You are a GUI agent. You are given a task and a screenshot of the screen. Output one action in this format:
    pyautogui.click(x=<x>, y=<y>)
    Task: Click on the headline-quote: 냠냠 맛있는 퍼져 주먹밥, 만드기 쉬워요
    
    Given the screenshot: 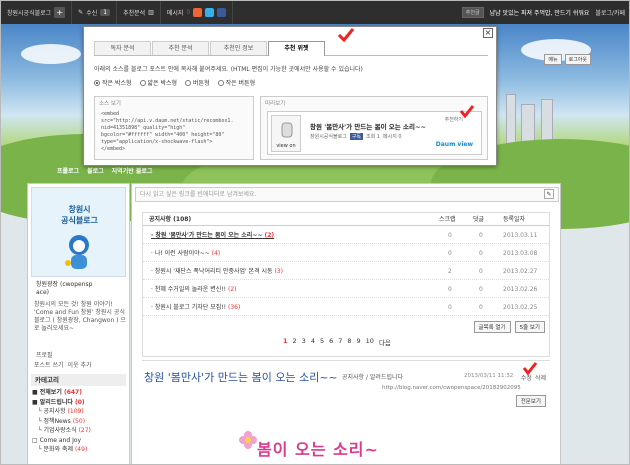 What is the action you would take?
    pyautogui.click(x=540, y=12)
    